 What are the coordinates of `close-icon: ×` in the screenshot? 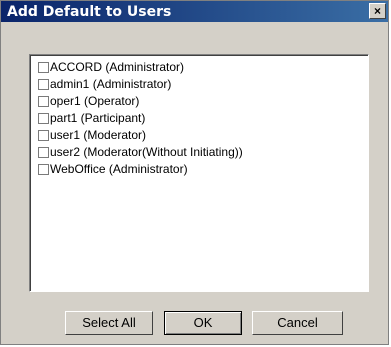 It's located at (377, 11).